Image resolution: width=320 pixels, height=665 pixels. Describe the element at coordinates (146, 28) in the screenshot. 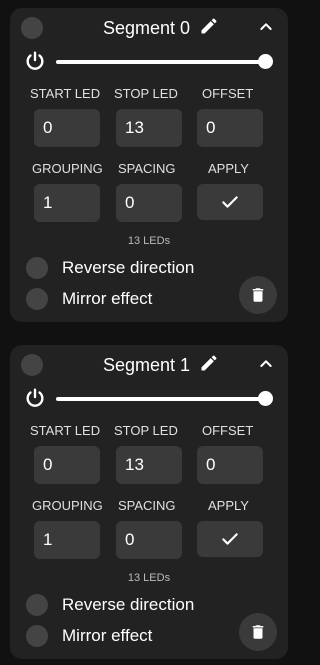

I see `segment-title: Segment 0` at that location.